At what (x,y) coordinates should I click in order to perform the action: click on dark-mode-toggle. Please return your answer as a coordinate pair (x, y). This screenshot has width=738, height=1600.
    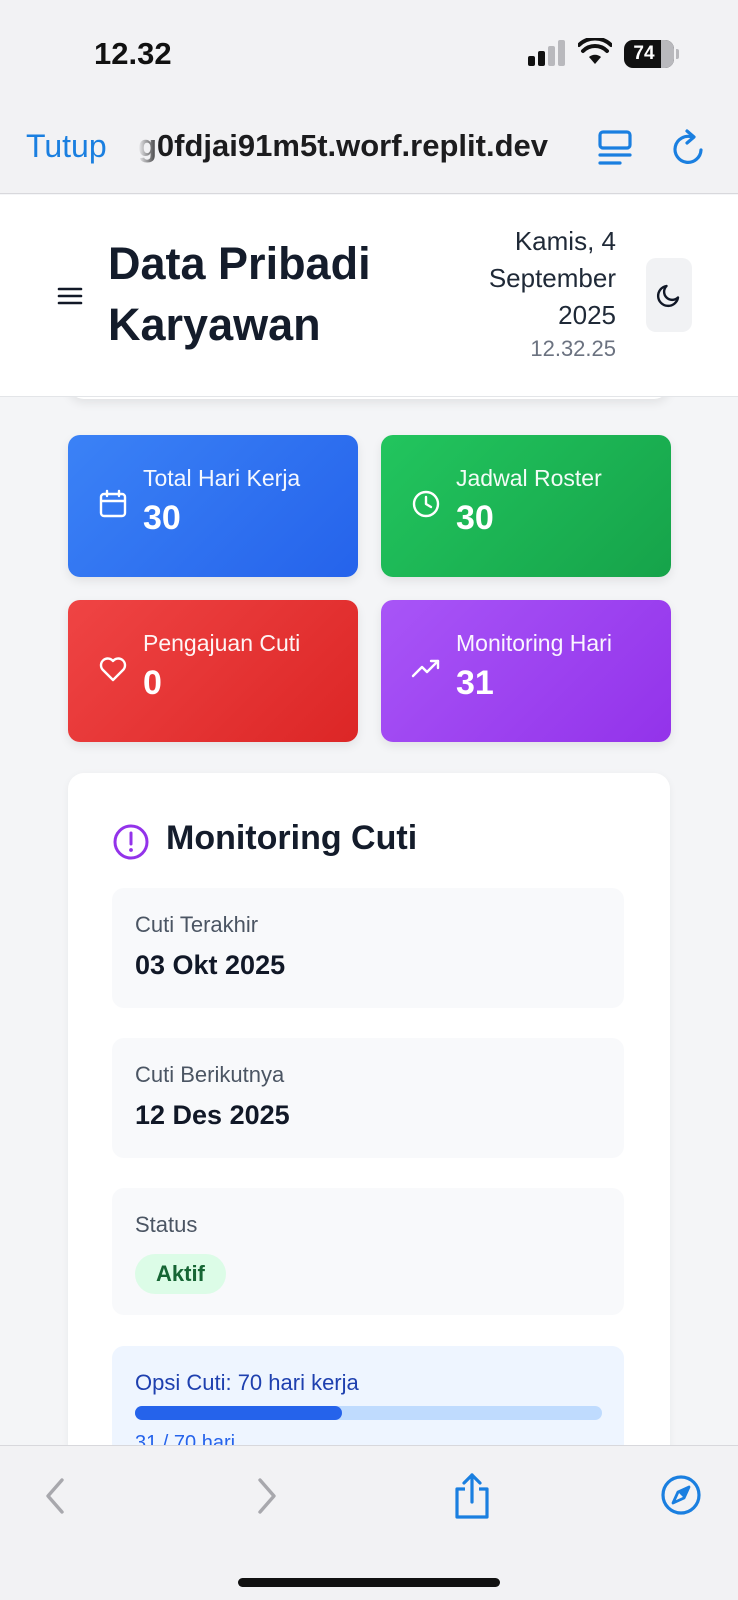
    Looking at the image, I should click on (669, 295).